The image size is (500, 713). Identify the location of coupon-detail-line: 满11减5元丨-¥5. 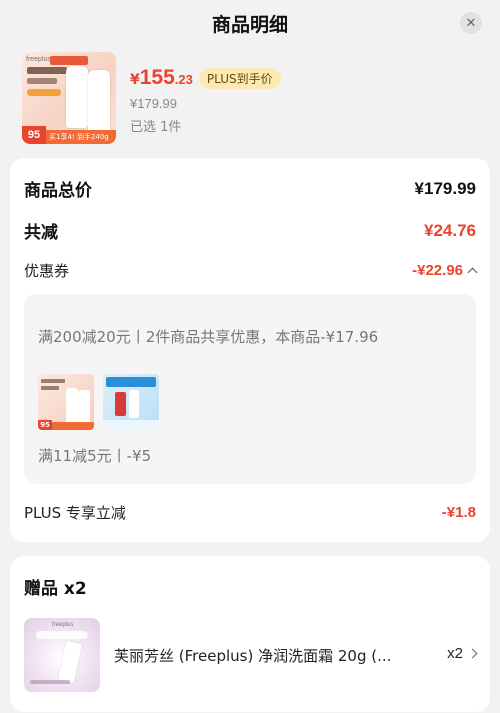
(95, 456).